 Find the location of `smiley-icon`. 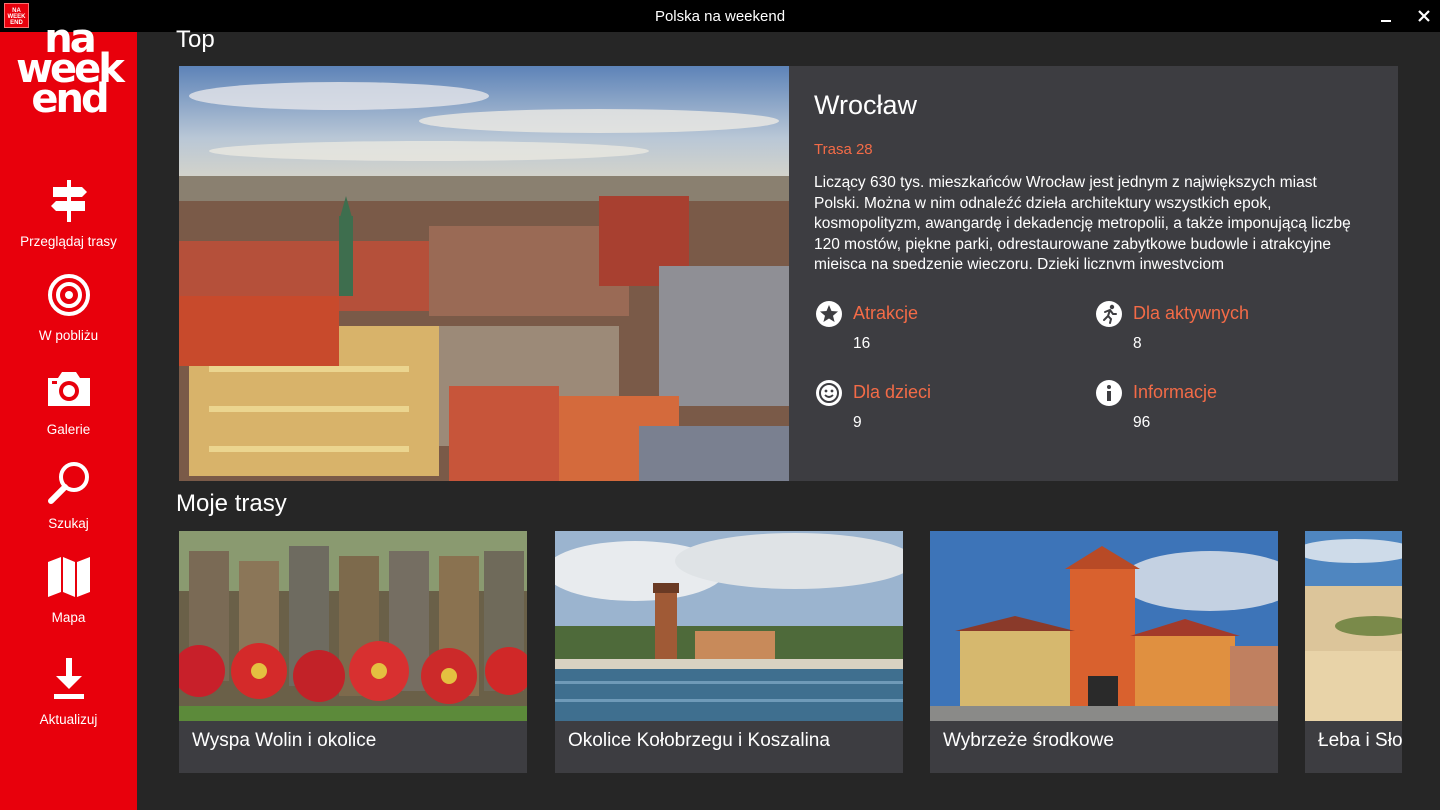

smiley-icon is located at coordinates (829, 393).